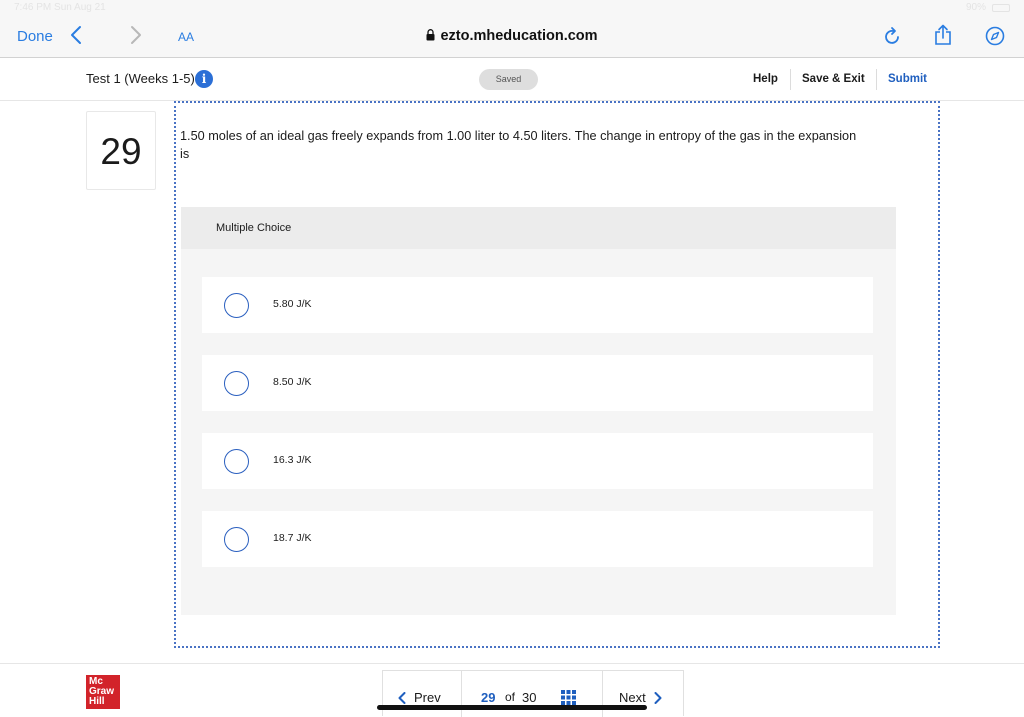 The width and height of the screenshot is (1024, 717). I want to click on battery-icon, so click(1001, 7).